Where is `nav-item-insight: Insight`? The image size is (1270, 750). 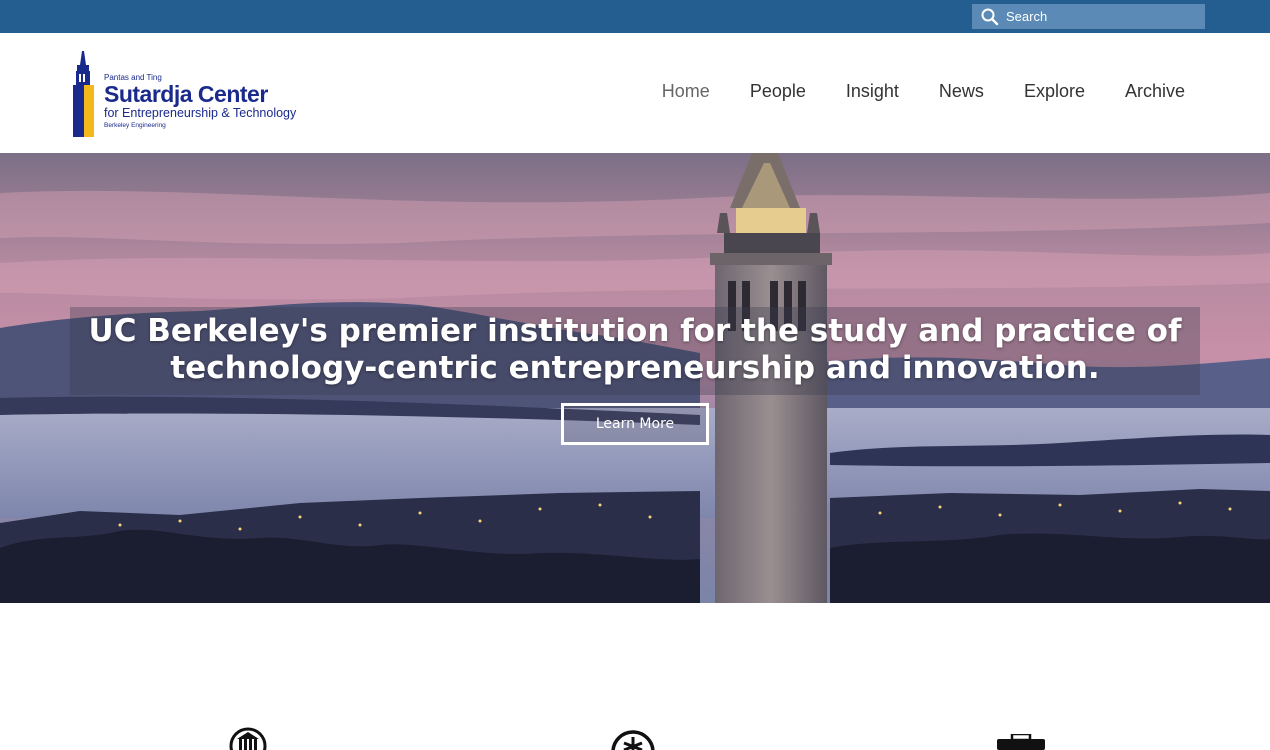
nav-item-insight: Insight is located at coordinates (872, 91).